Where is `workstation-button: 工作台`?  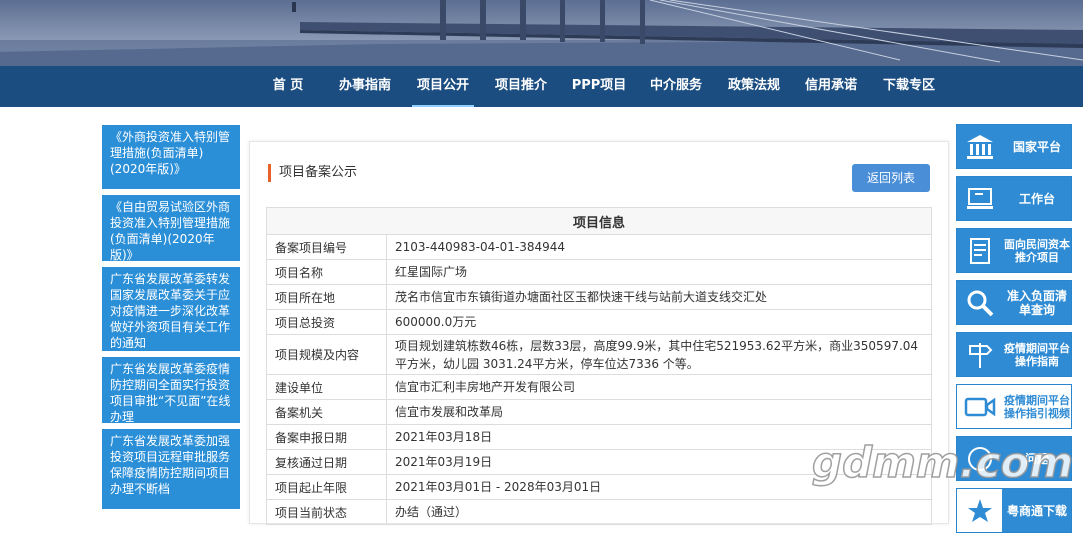 workstation-button: 工作台 is located at coordinates (1014, 198).